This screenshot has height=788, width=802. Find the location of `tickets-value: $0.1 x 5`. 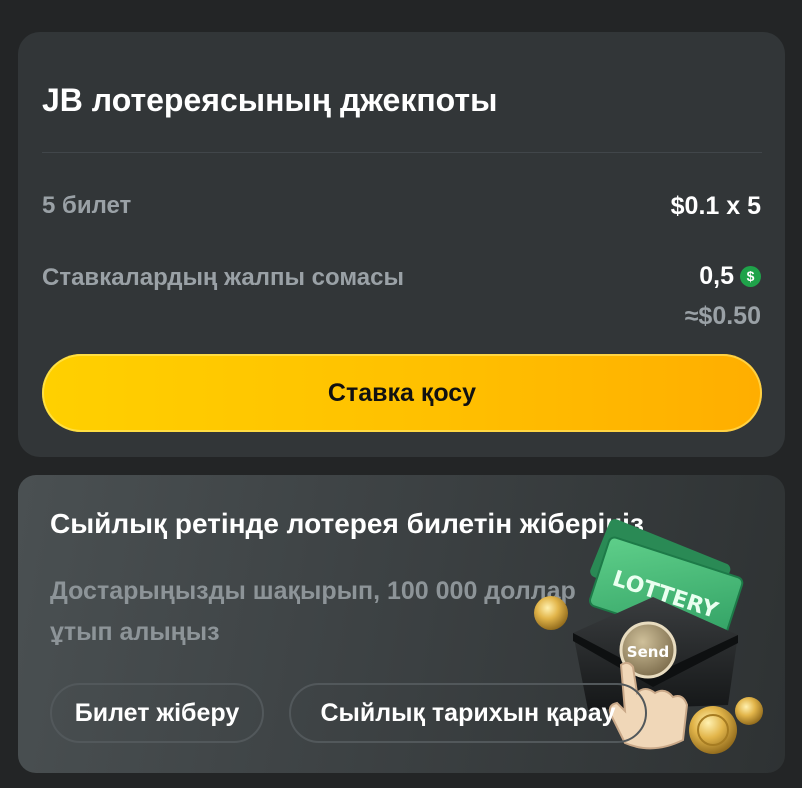

tickets-value: $0.1 x 5 is located at coordinates (715, 206).